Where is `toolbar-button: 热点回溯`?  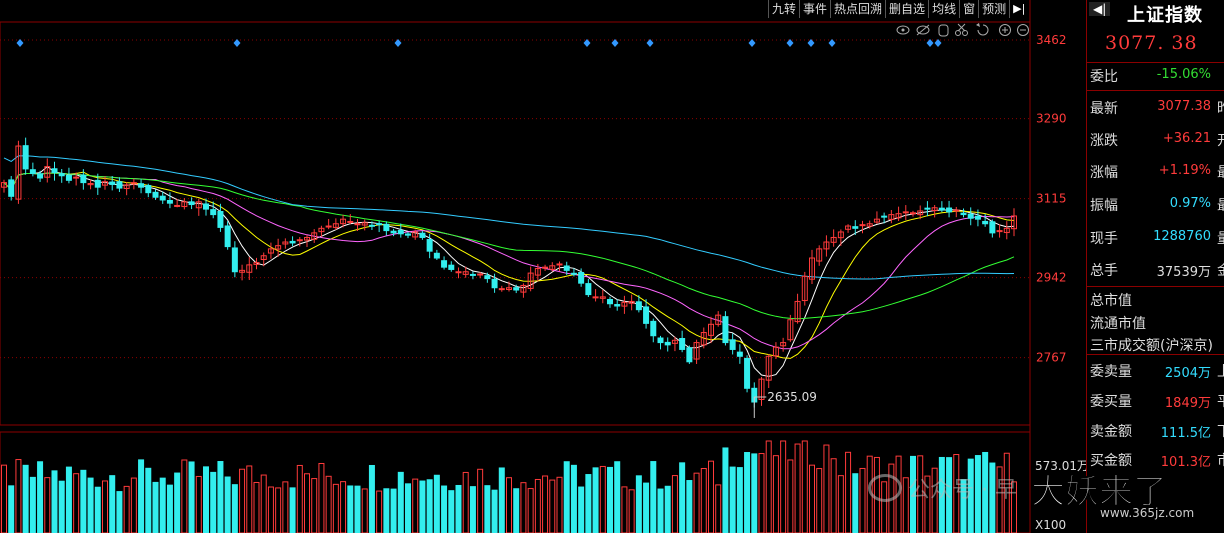
toolbar-button: 热点回溯 is located at coordinates (857, 9).